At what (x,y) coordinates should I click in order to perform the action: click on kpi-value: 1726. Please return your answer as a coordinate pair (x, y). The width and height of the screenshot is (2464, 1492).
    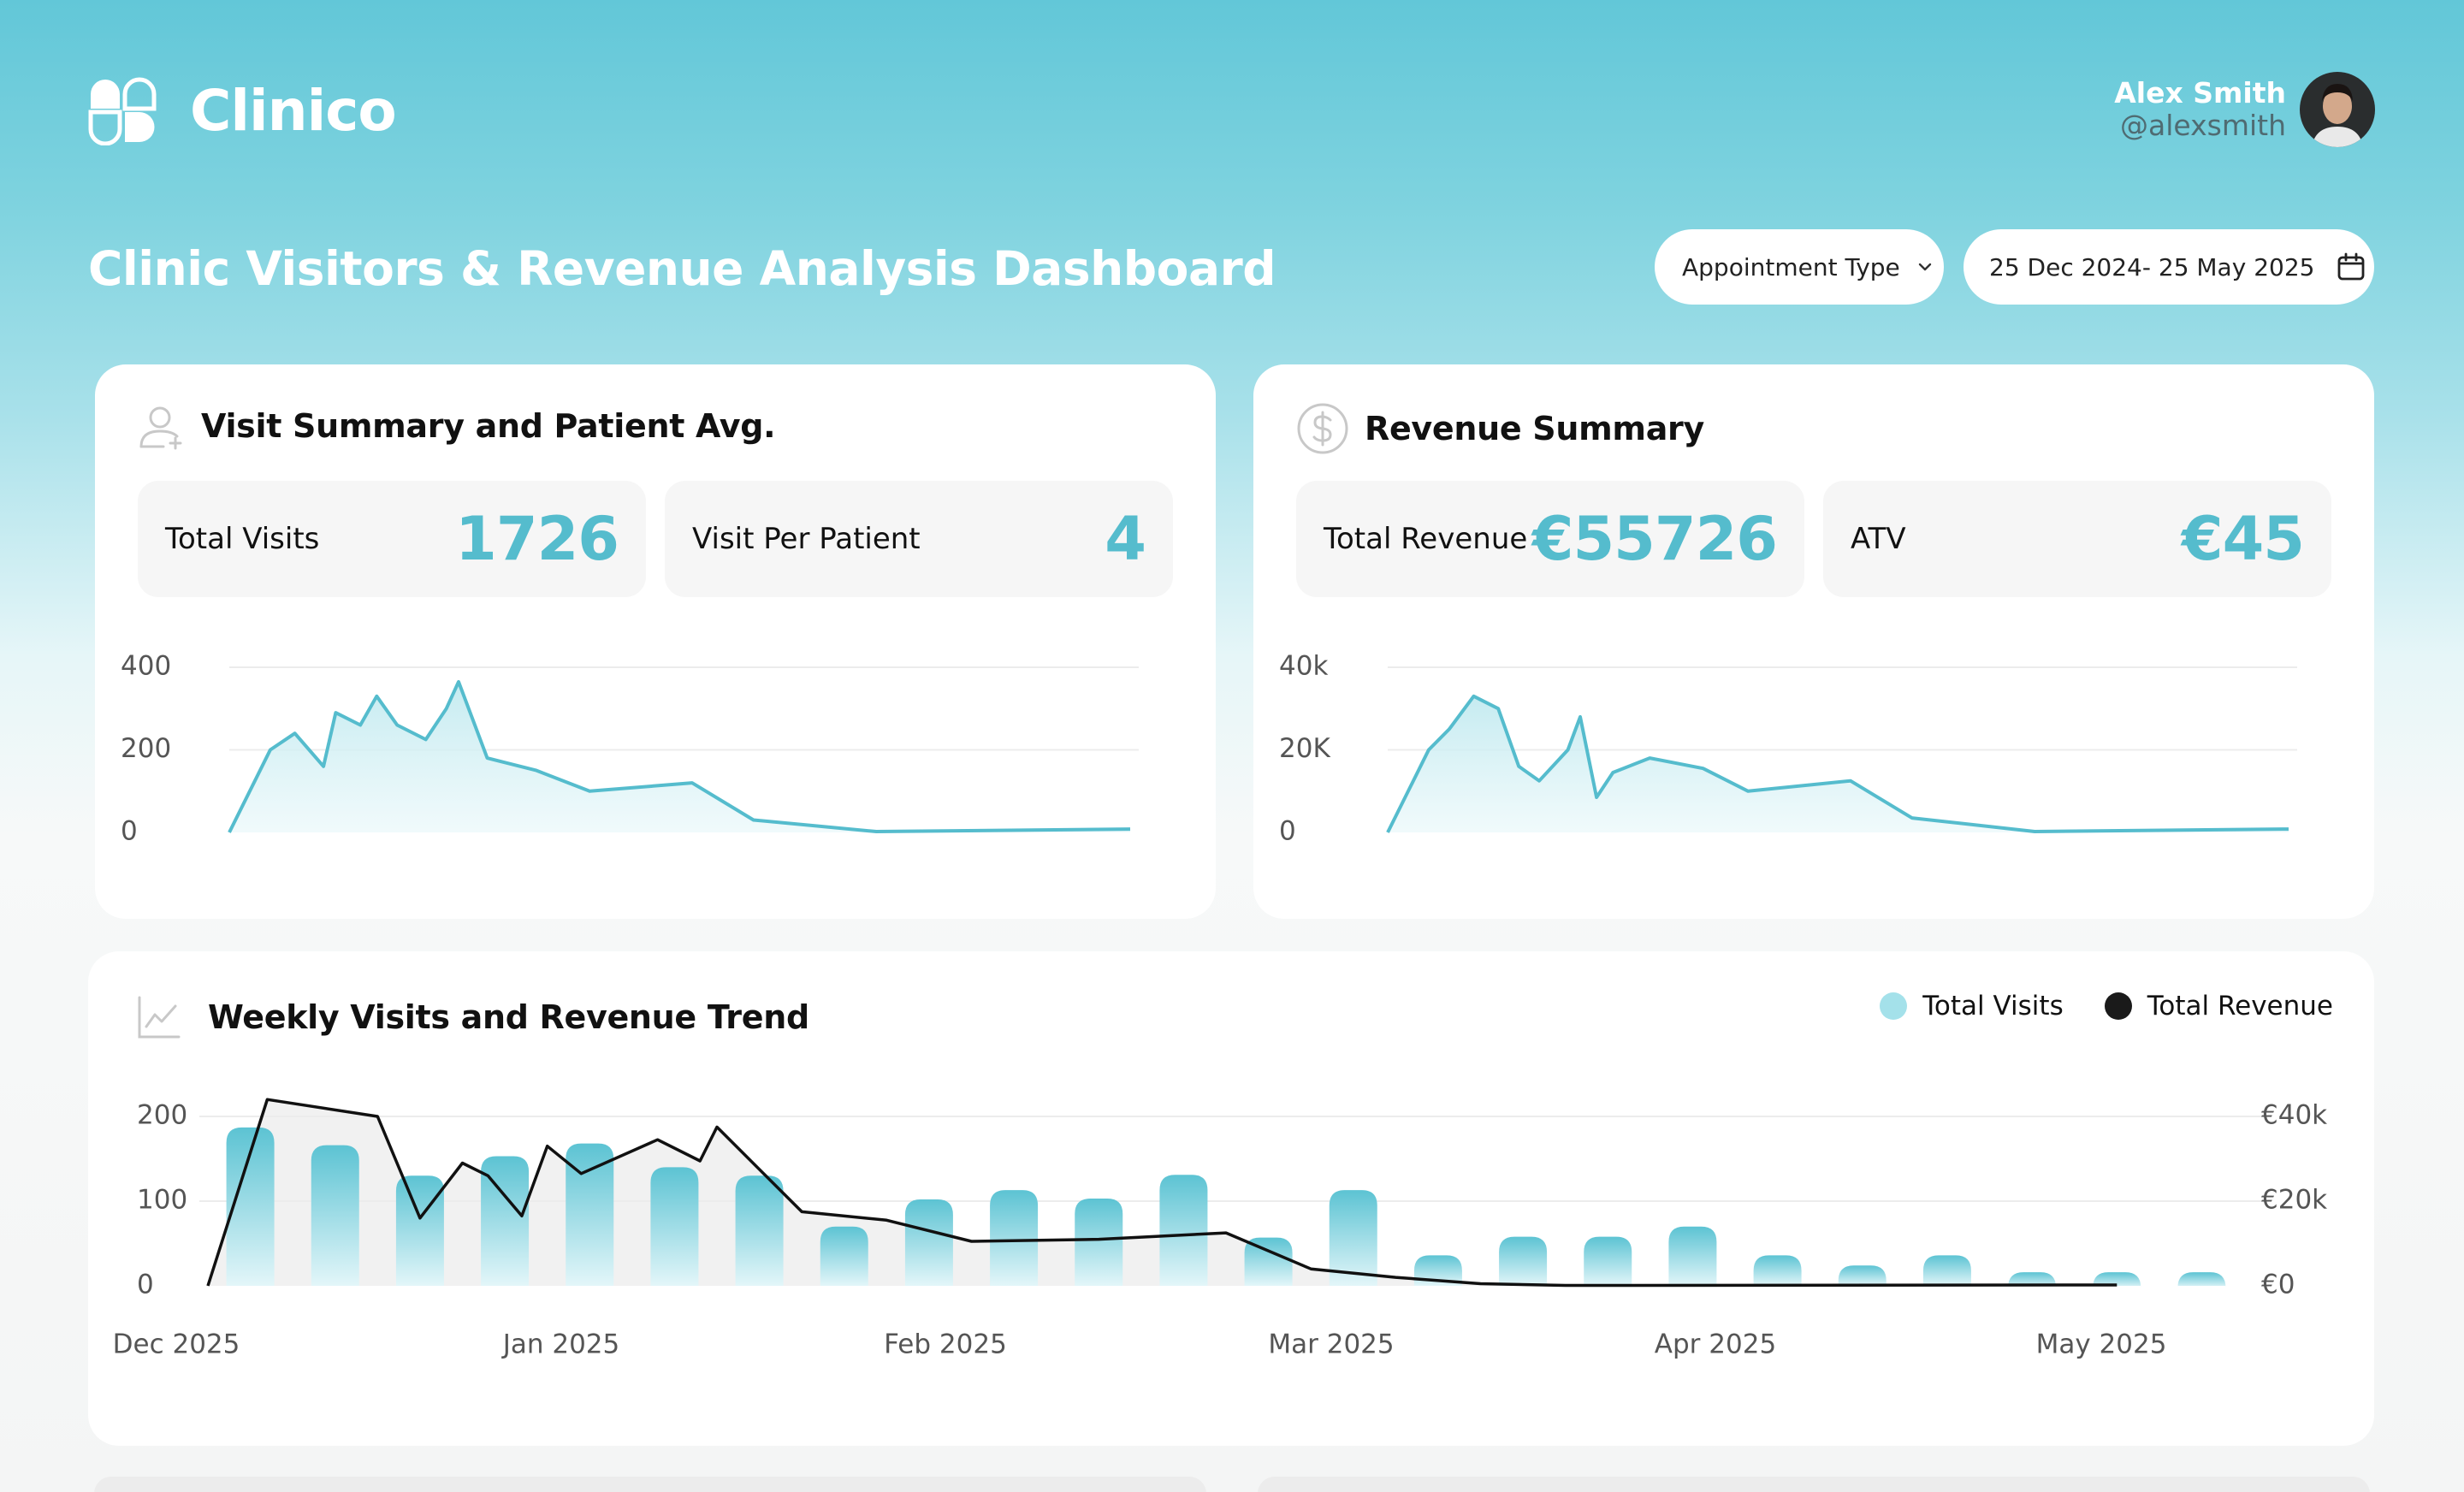
    Looking at the image, I should click on (537, 539).